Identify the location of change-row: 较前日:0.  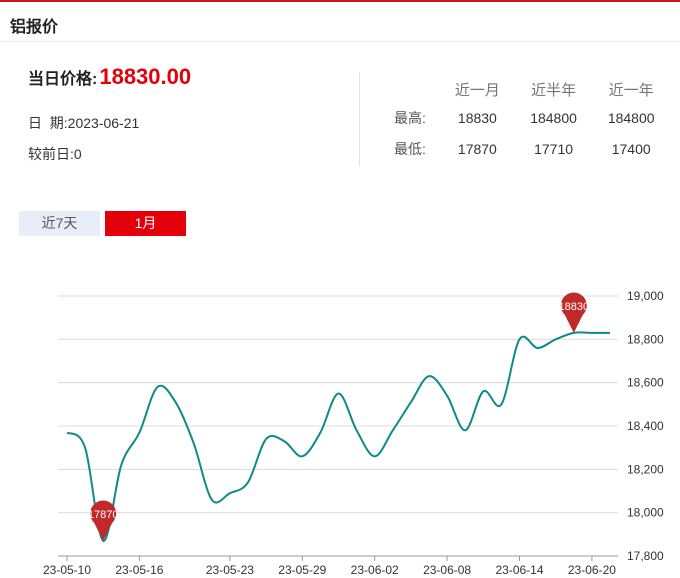
(55, 154).